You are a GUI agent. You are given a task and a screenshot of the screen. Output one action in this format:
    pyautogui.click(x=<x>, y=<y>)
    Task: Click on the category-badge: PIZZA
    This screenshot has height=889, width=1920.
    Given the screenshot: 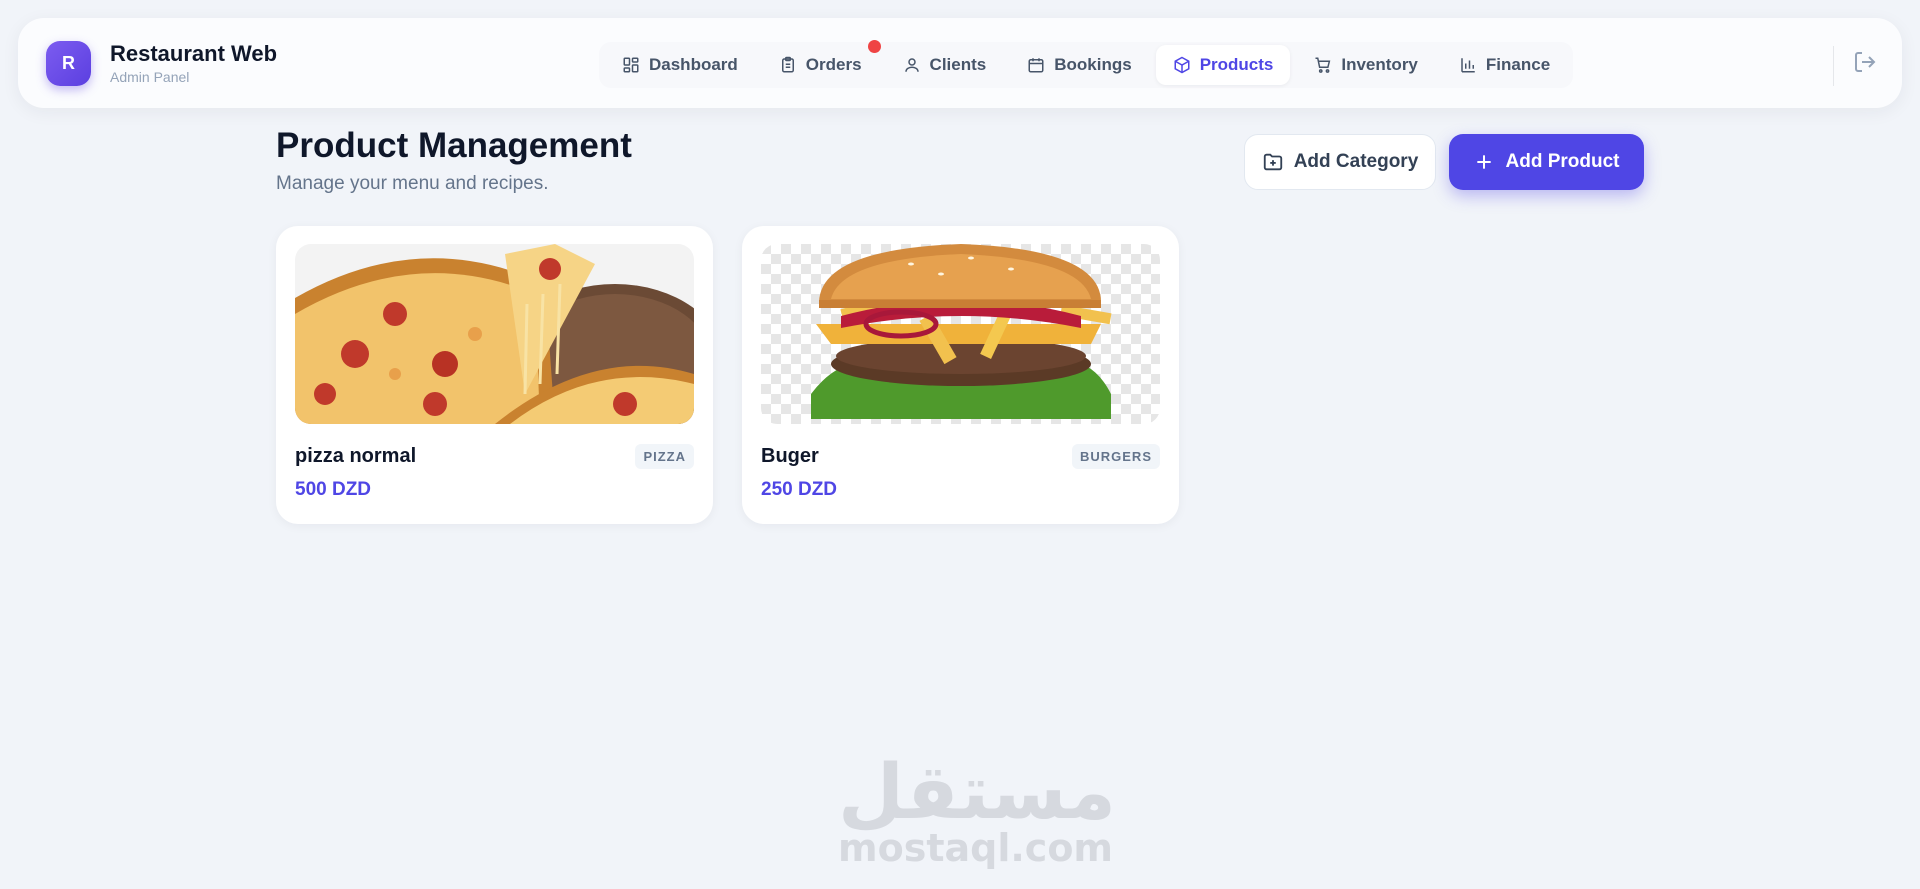 What is the action you would take?
    pyautogui.click(x=664, y=456)
    